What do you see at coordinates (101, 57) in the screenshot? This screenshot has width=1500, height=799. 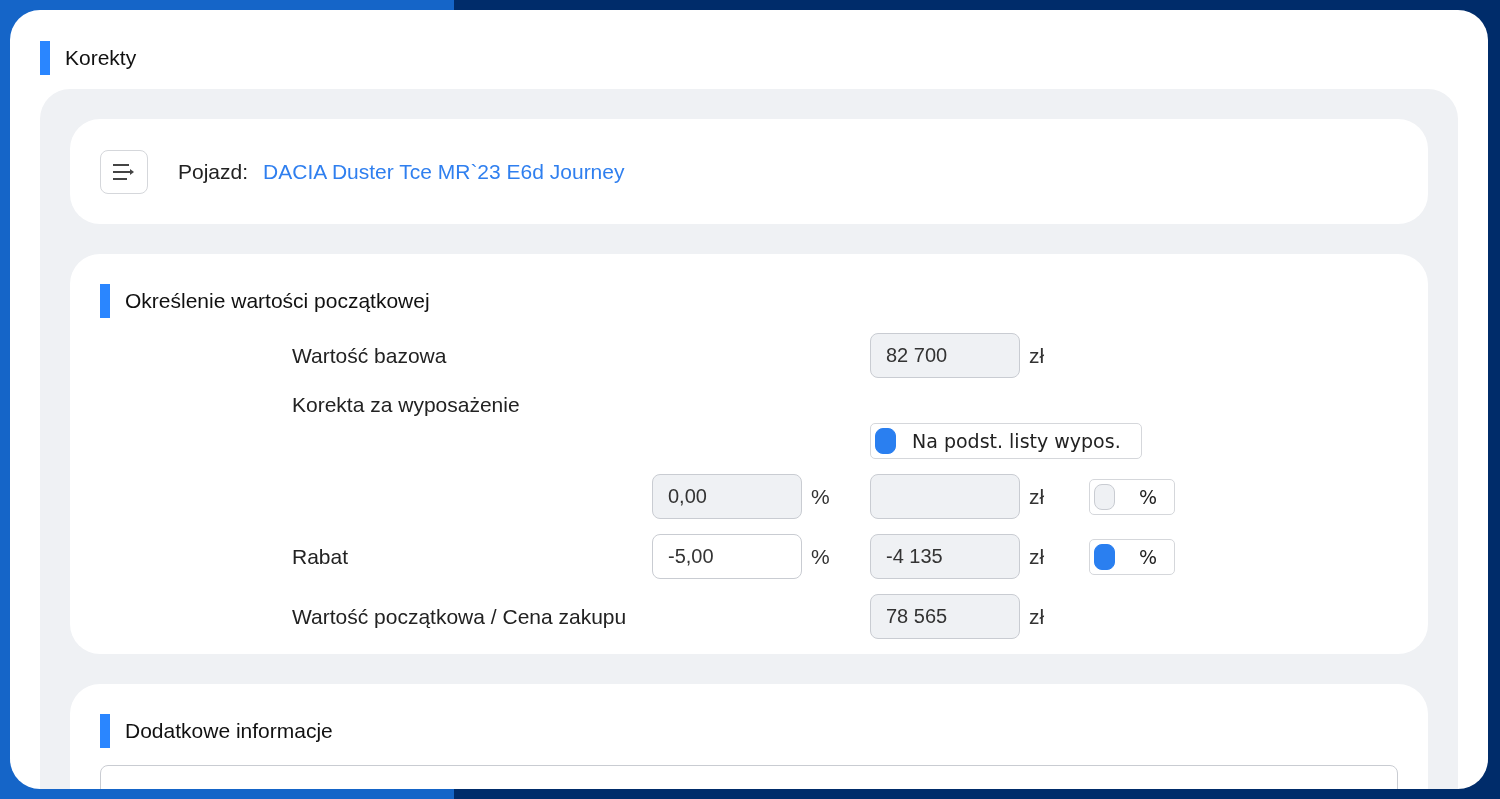 I see `page-title: Korekty` at bounding box center [101, 57].